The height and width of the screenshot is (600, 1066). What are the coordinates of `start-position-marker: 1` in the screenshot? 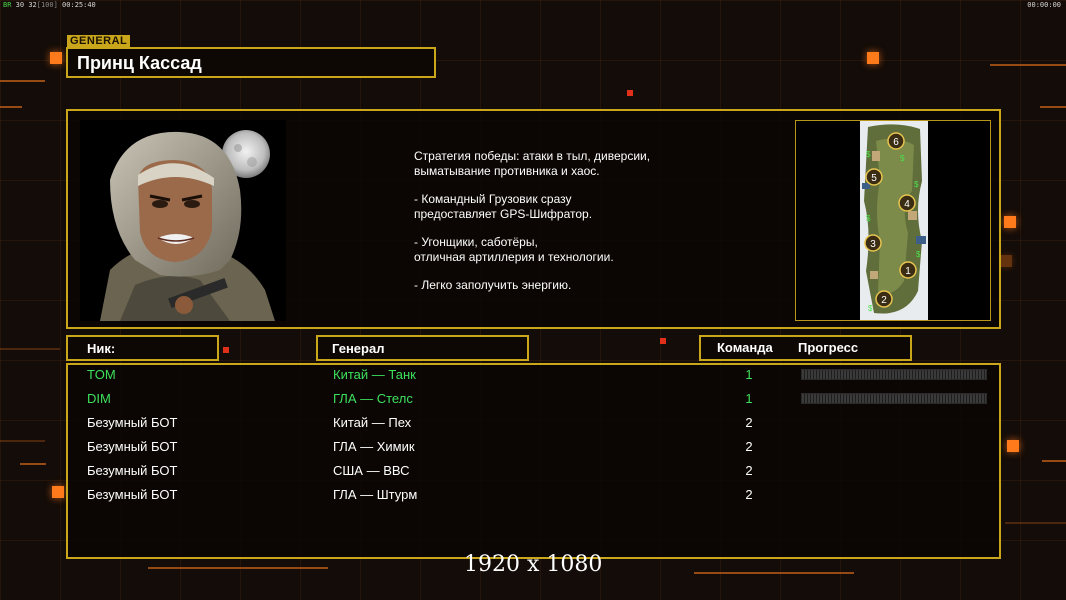 It's located at (908, 270).